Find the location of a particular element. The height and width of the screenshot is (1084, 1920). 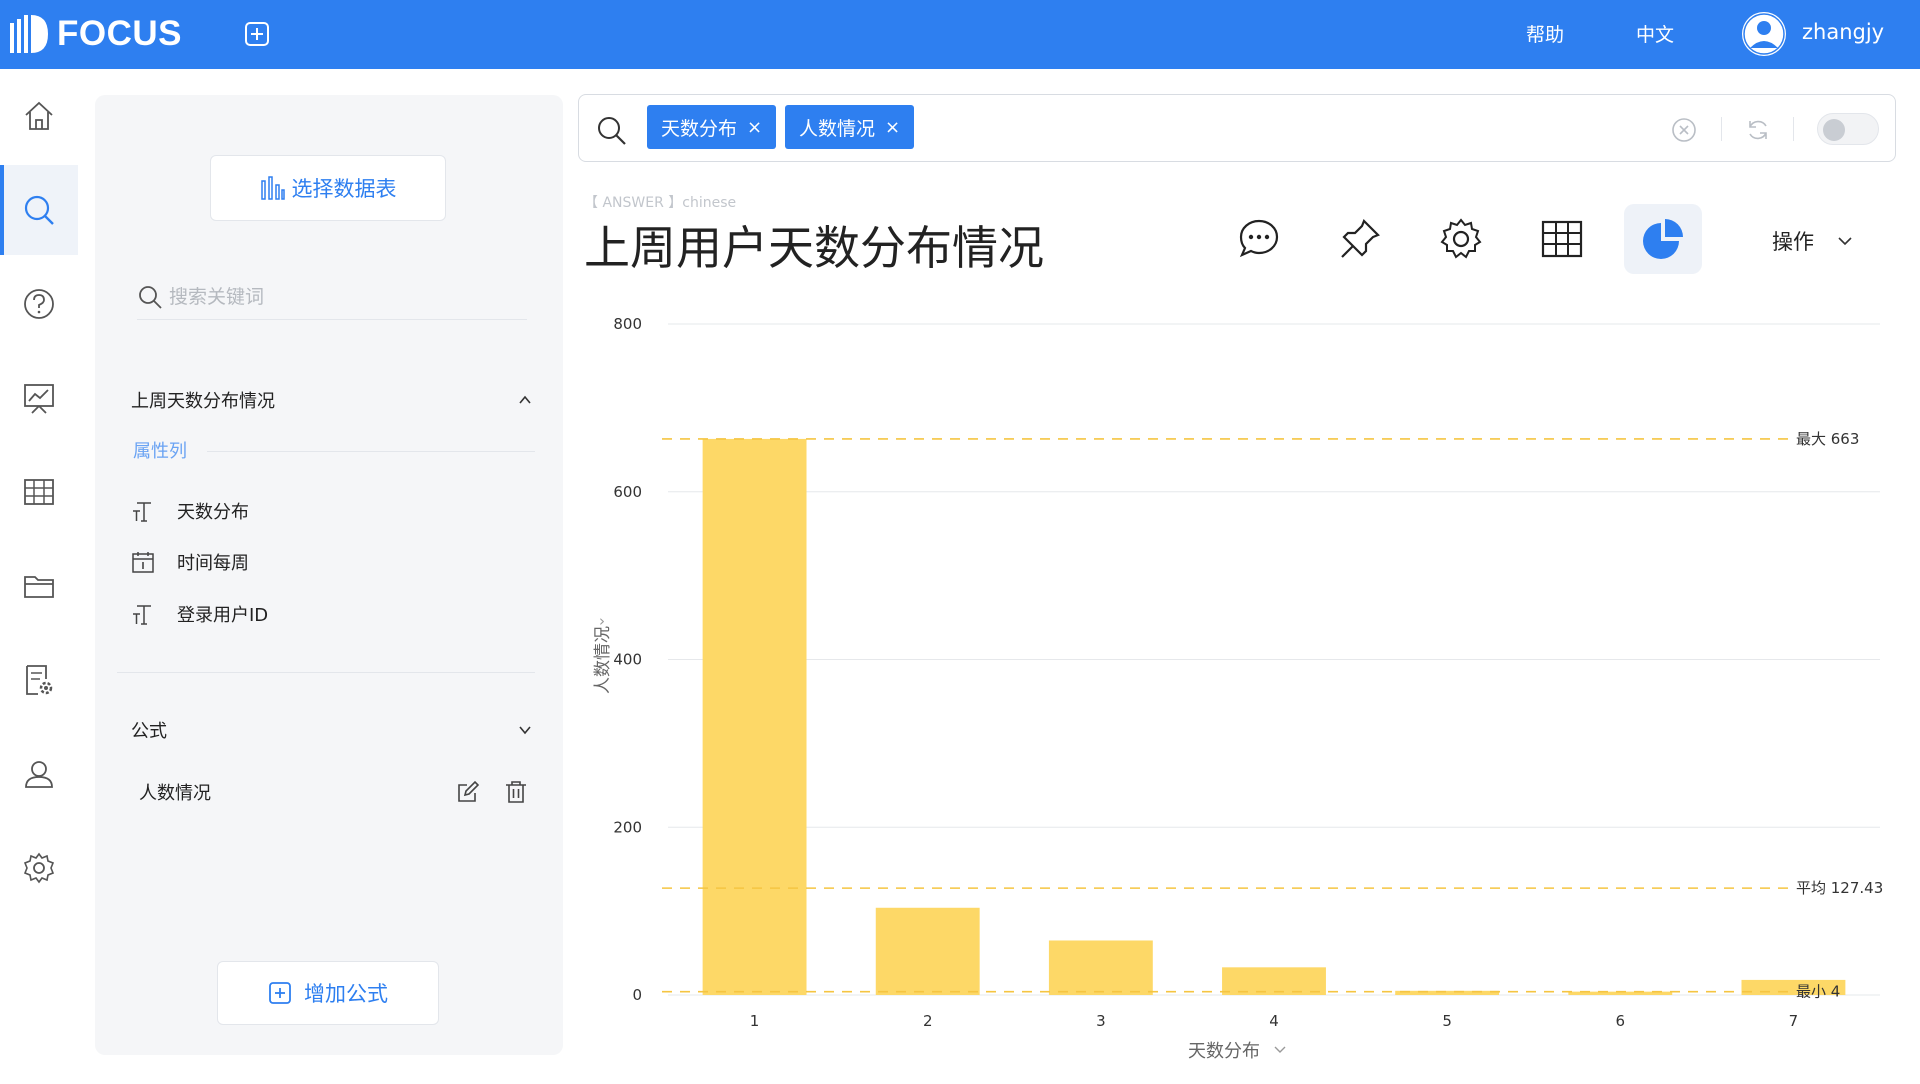

pin-button is located at coordinates (1360, 239).